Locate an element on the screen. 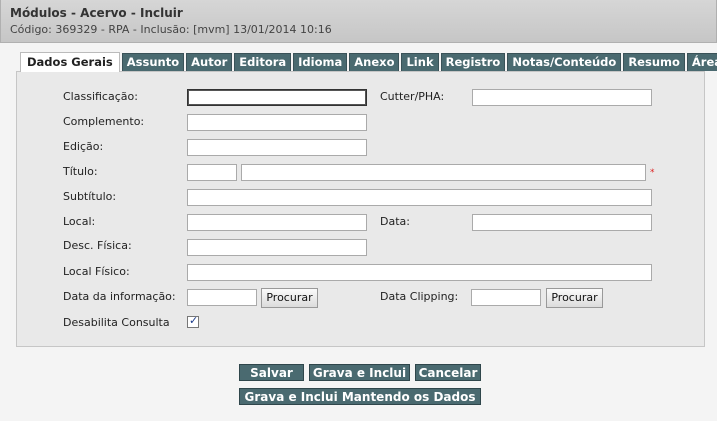 The image size is (717, 421). desabilita-consulta-checkbox: ✓ is located at coordinates (193, 321).